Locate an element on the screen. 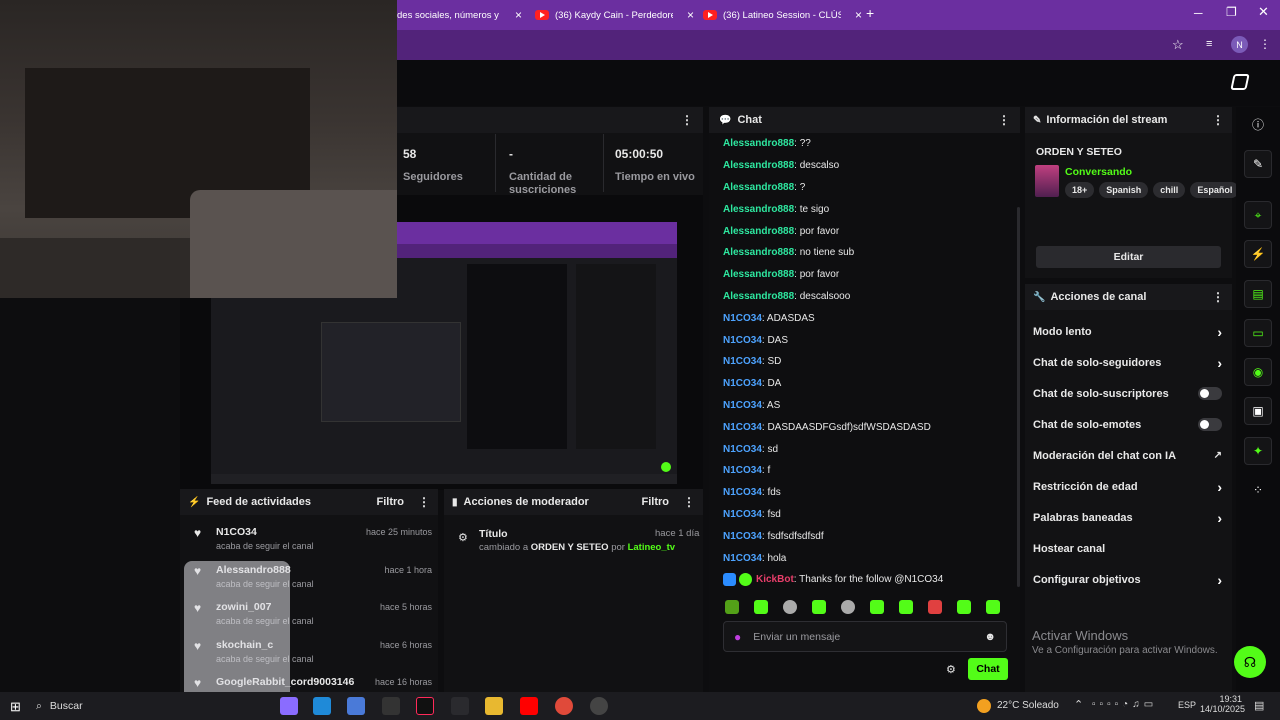  chat-options-icon: ⋮ is located at coordinates (1004, 120).